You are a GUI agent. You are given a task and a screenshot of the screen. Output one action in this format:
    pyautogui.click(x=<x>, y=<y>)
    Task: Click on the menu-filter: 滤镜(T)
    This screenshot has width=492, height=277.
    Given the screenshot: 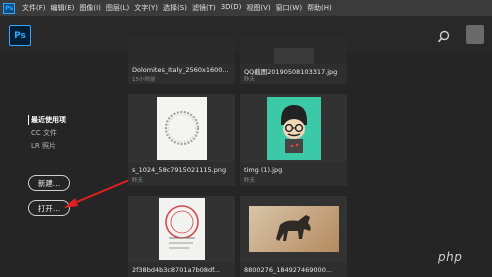 What is the action you would take?
    pyautogui.click(x=204, y=8)
    